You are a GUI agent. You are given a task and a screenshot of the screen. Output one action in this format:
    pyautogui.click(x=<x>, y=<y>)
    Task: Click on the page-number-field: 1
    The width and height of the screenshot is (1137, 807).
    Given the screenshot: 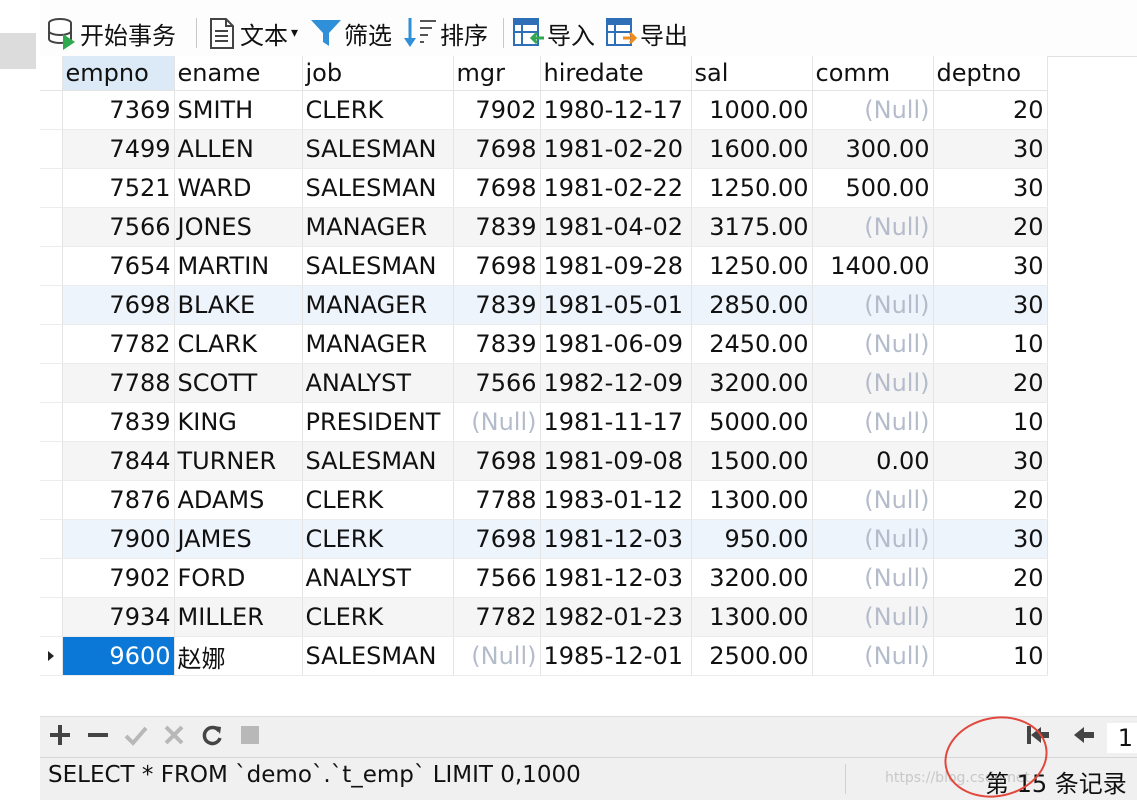 What is the action you would take?
    pyautogui.click(x=1122, y=738)
    